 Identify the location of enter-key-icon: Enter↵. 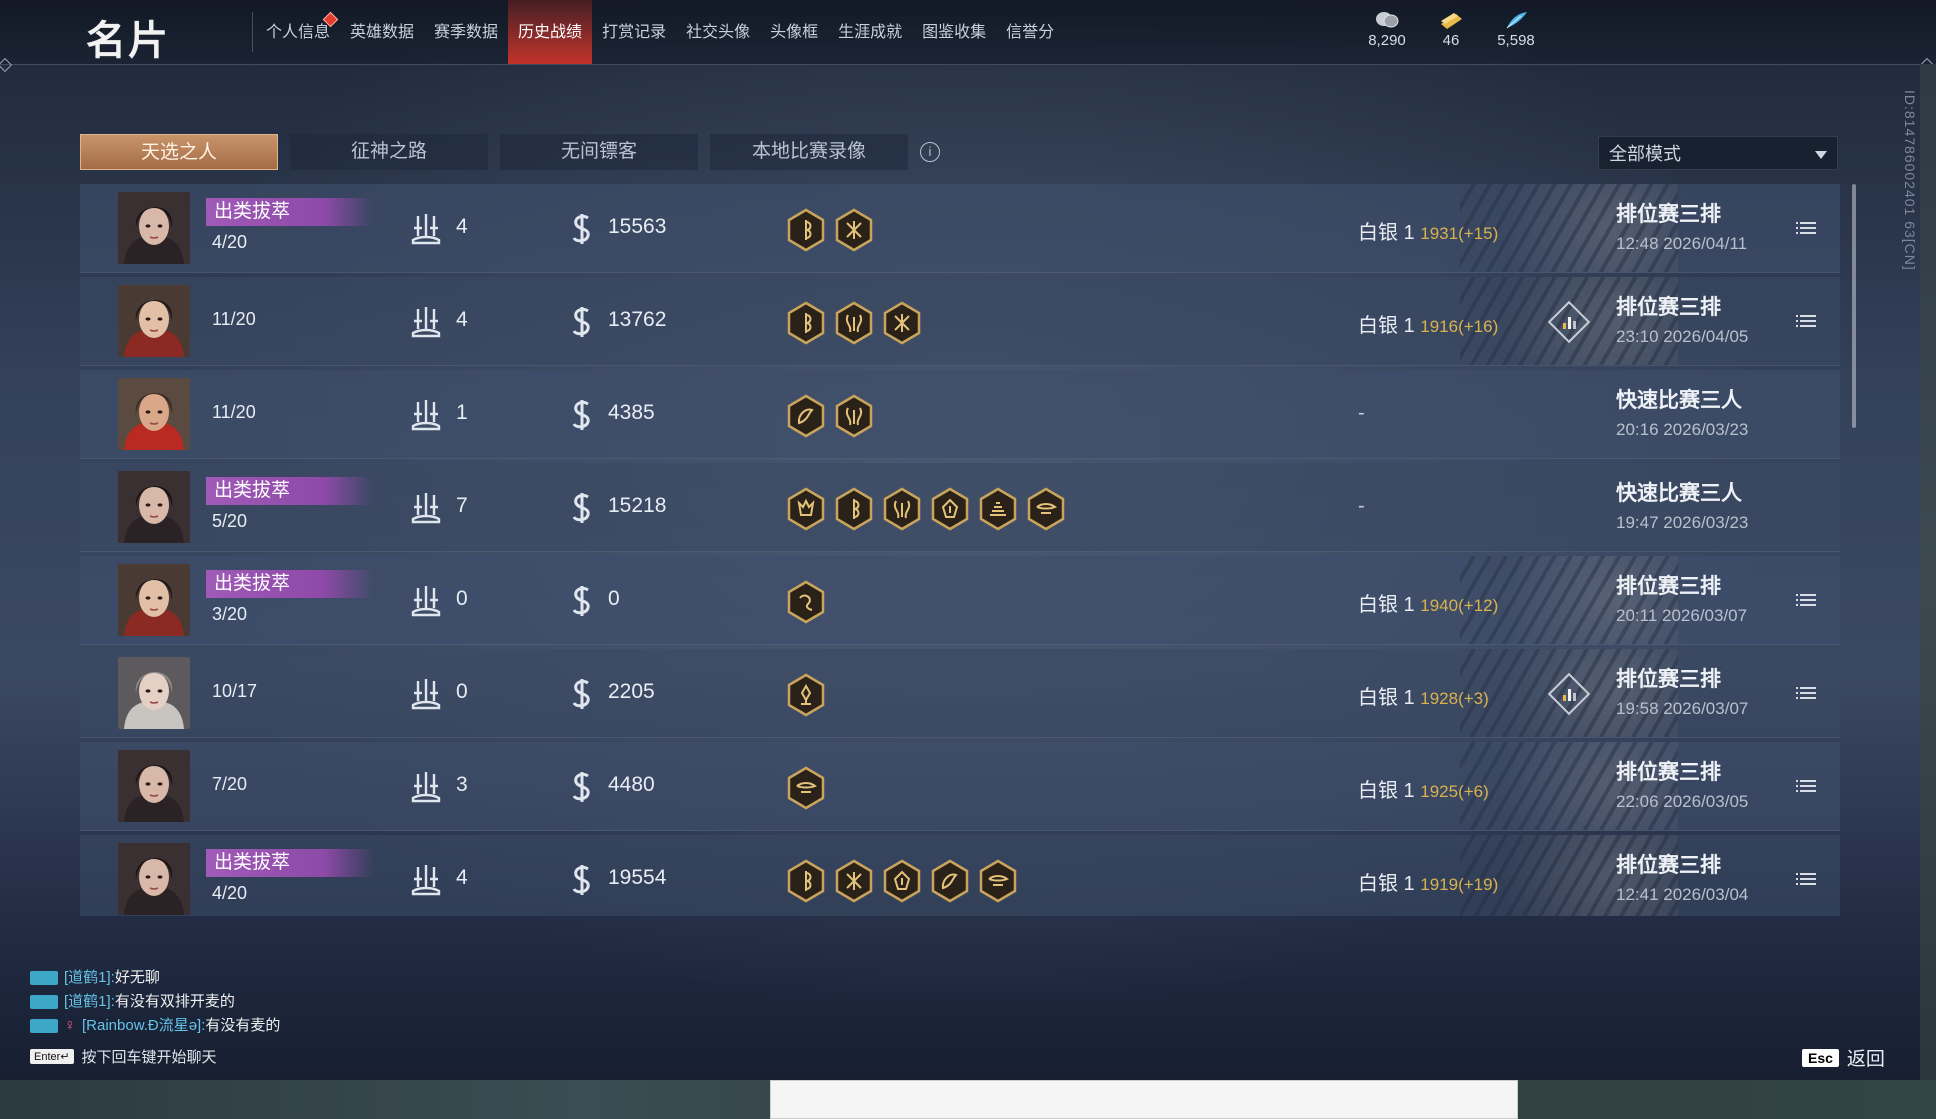
(52, 1056).